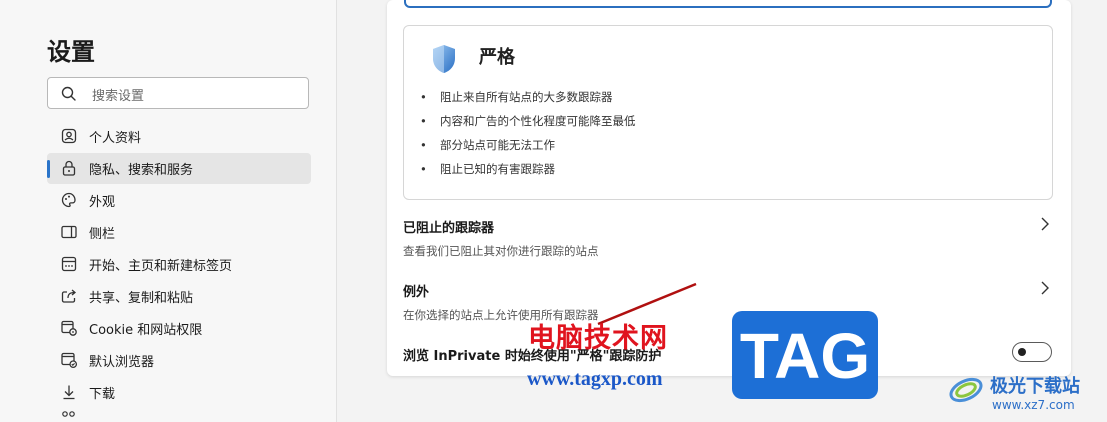  What do you see at coordinates (444, 59) in the screenshot?
I see `shield-icon` at bounding box center [444, 59].